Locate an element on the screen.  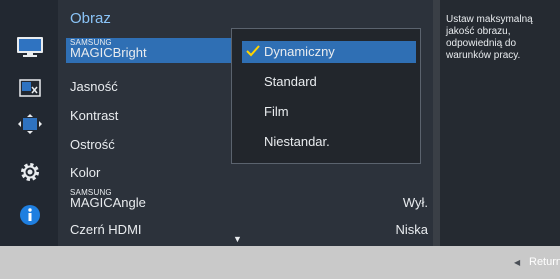
return-arrow-icon: ◀ is located at coordinates (517, 262).